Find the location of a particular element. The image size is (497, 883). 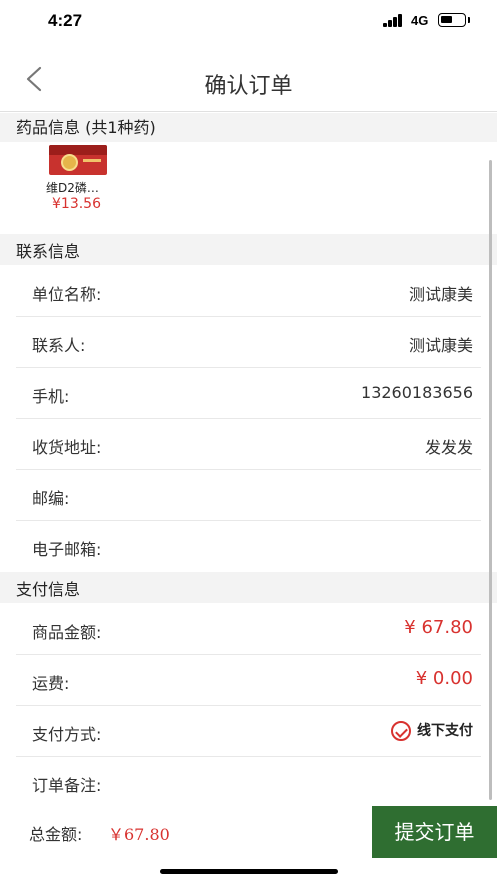

row-phone: 手机: 13260183656 is located at coordinates (248, 393).